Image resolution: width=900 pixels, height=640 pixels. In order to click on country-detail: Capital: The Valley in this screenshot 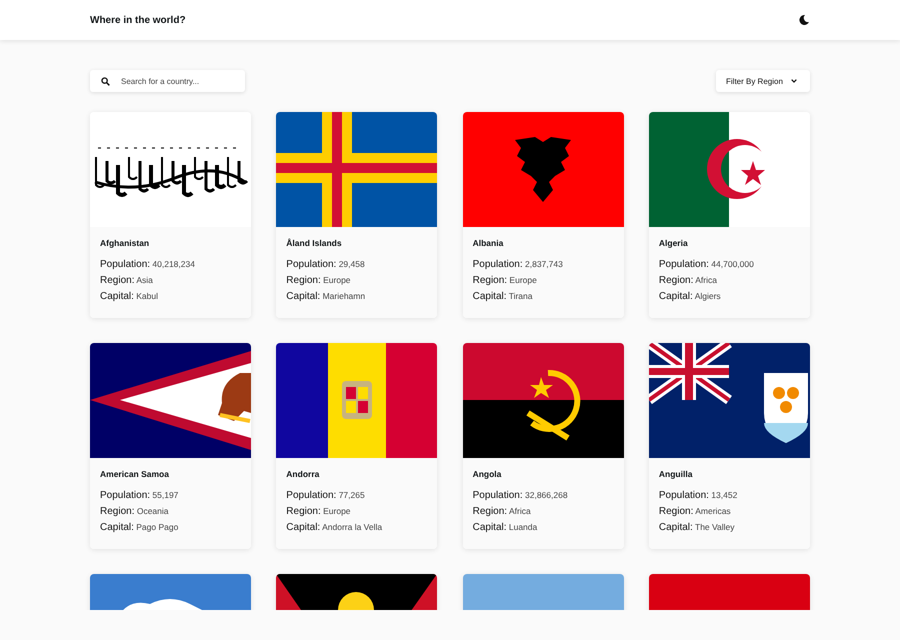, I will do `click(697, 527)`.